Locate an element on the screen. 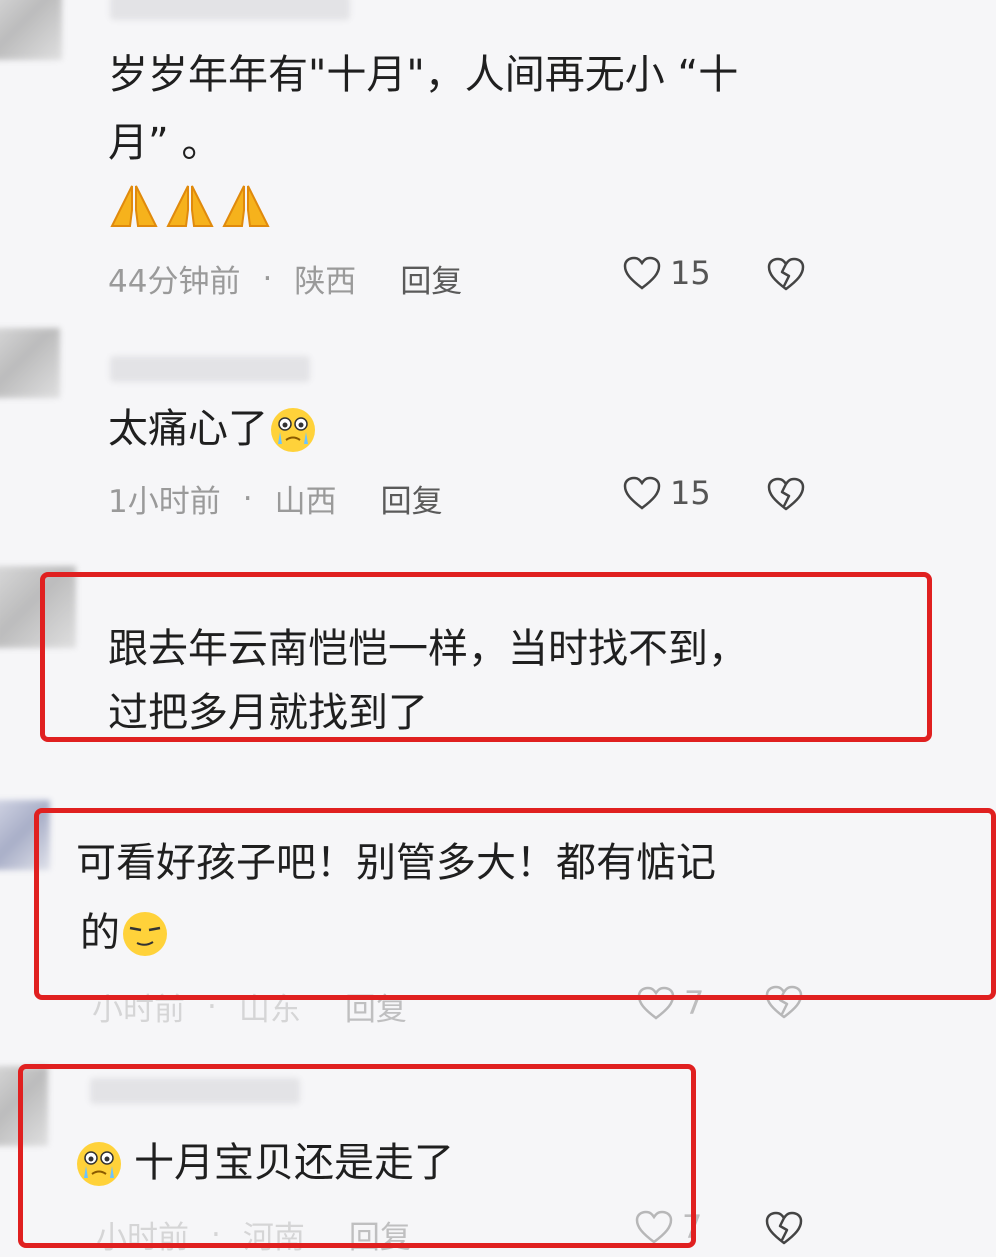 The height and width of the screenshot is (1257, 996). emoji-row is located at coordinates (190, 206).